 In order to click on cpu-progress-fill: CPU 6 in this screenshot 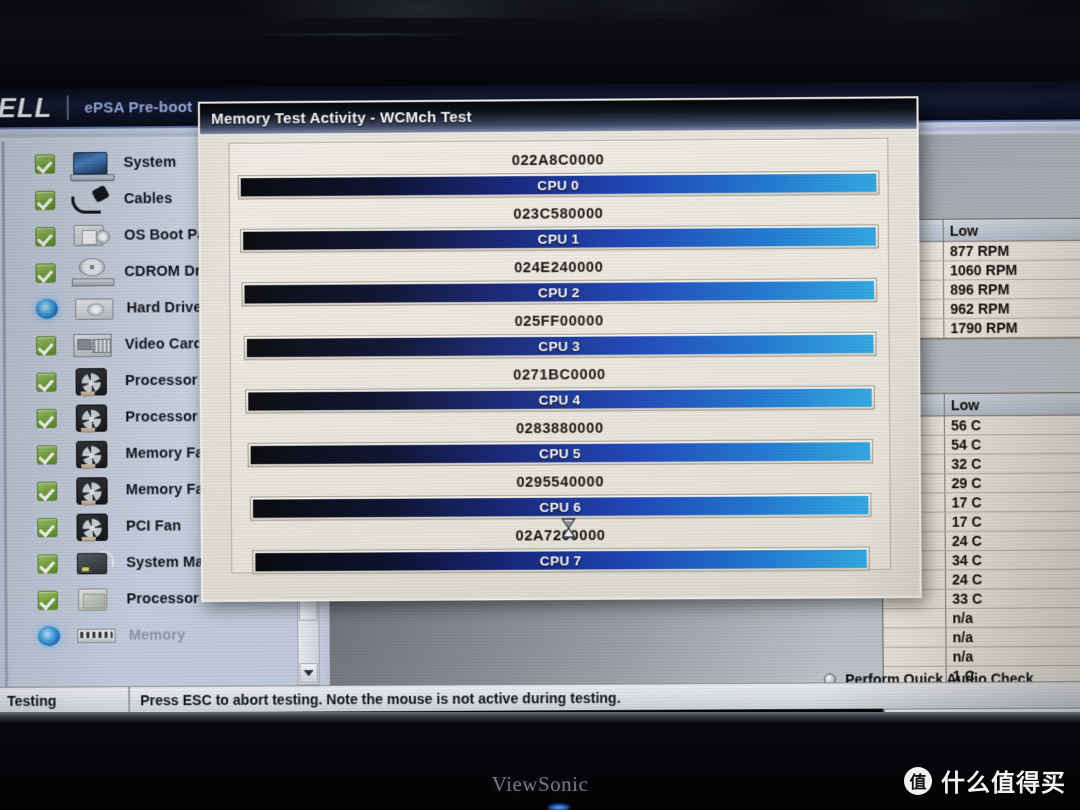, I will do `click(560, 506)`.